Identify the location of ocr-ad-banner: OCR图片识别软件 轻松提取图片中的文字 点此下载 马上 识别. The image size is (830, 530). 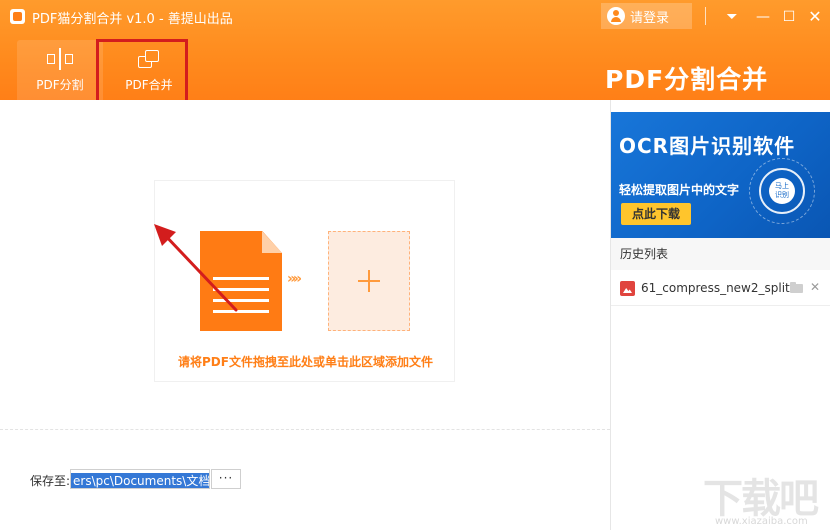
(720, 175).